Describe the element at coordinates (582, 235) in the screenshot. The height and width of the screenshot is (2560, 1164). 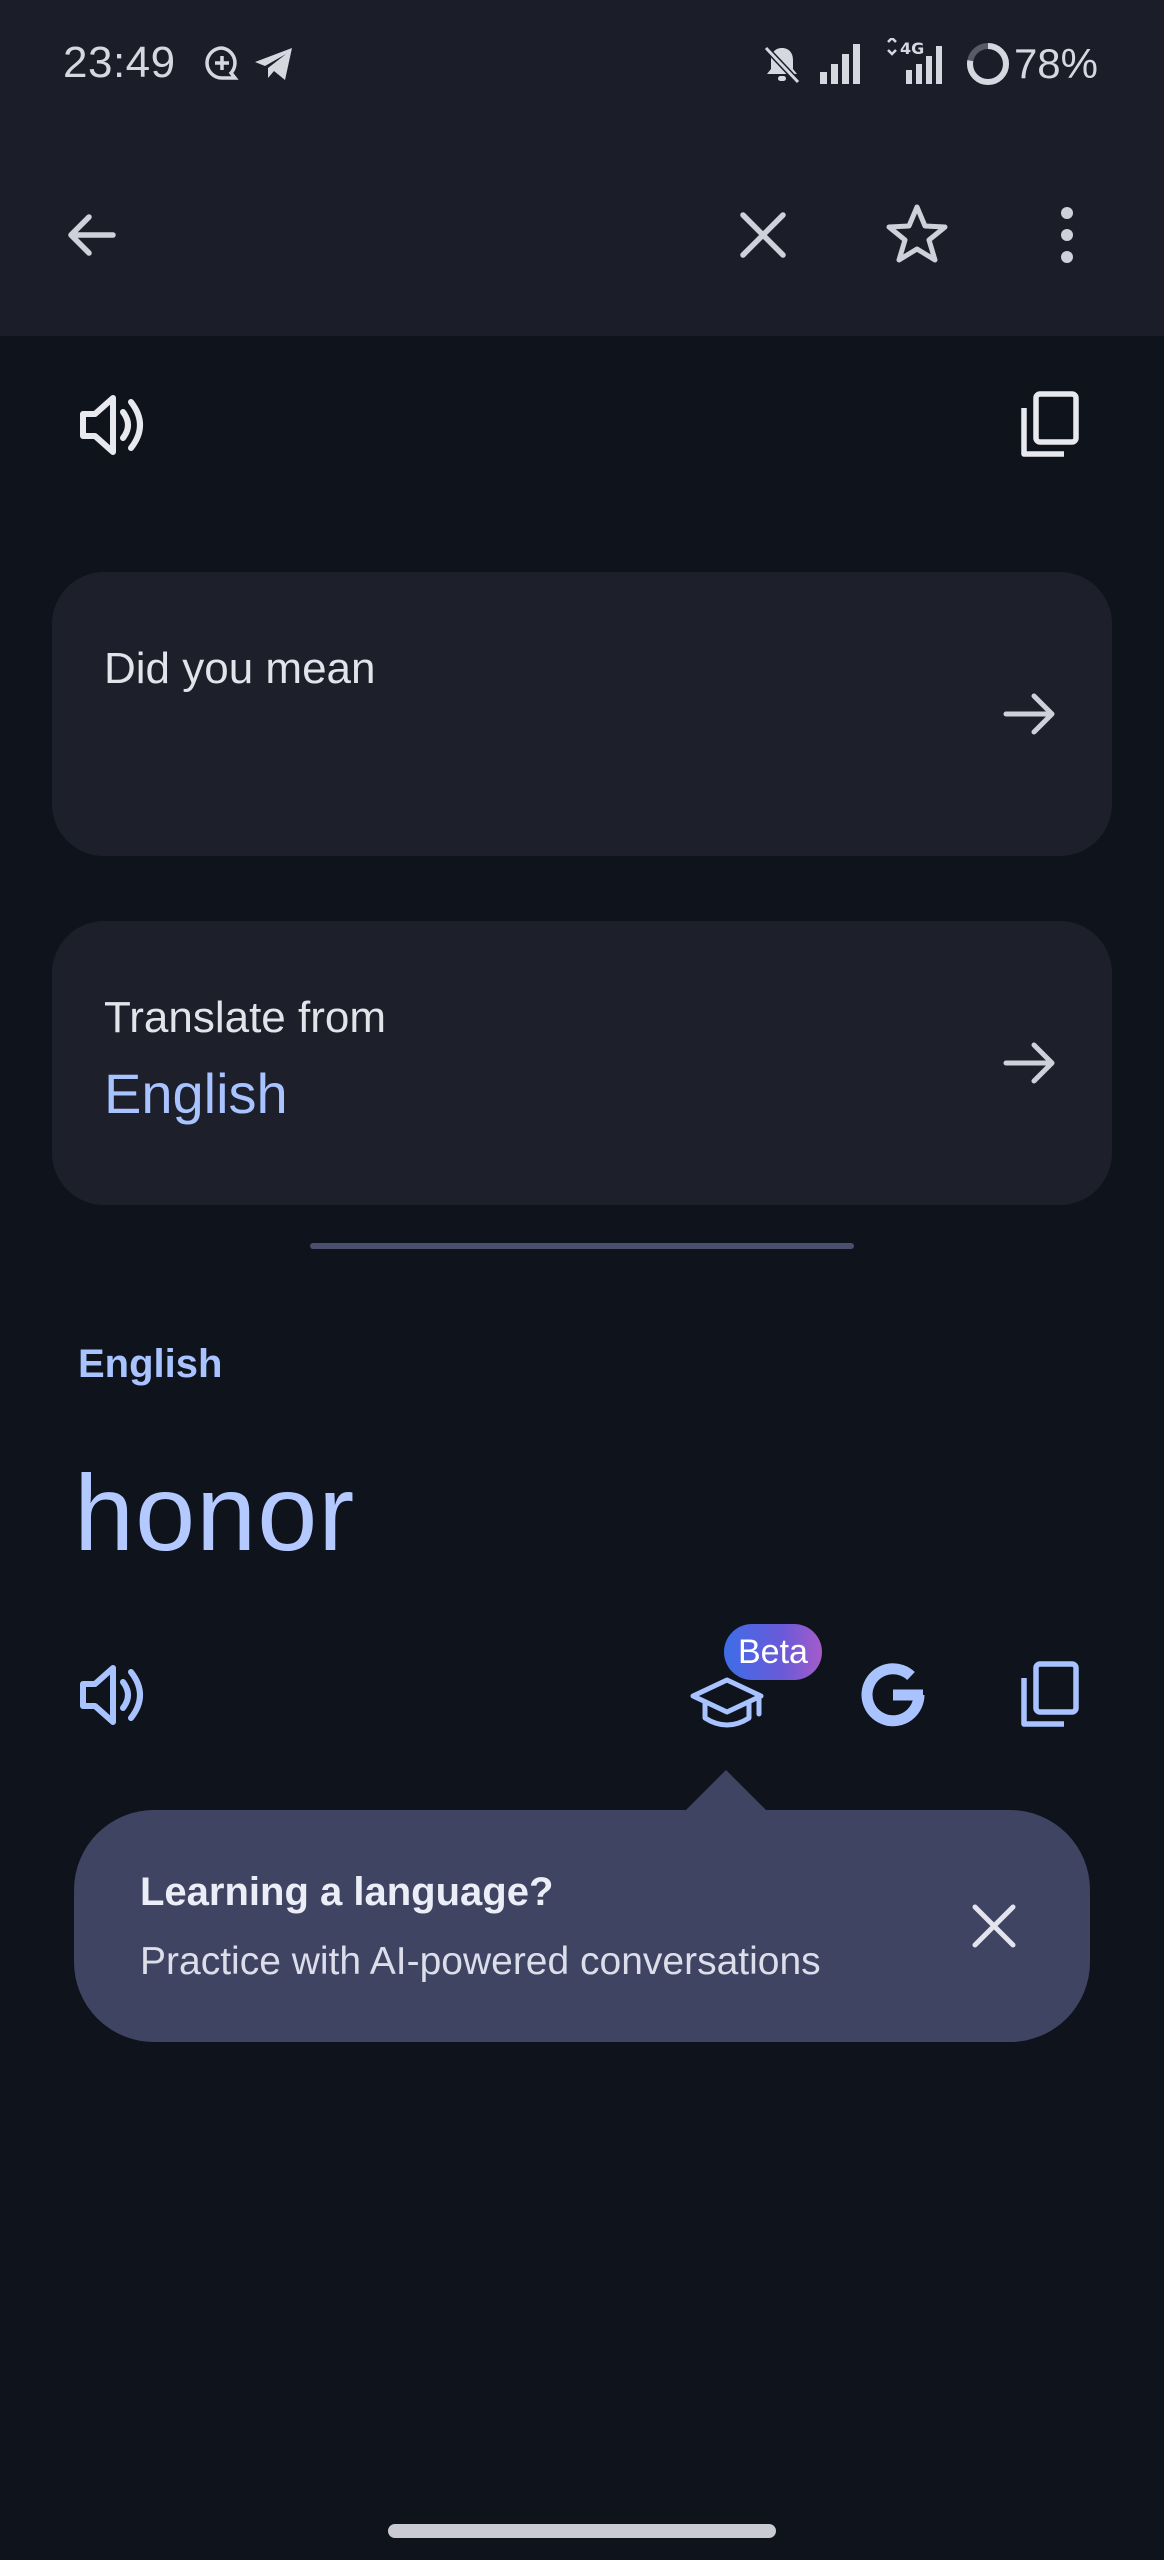
I see `app-bar` at that location.